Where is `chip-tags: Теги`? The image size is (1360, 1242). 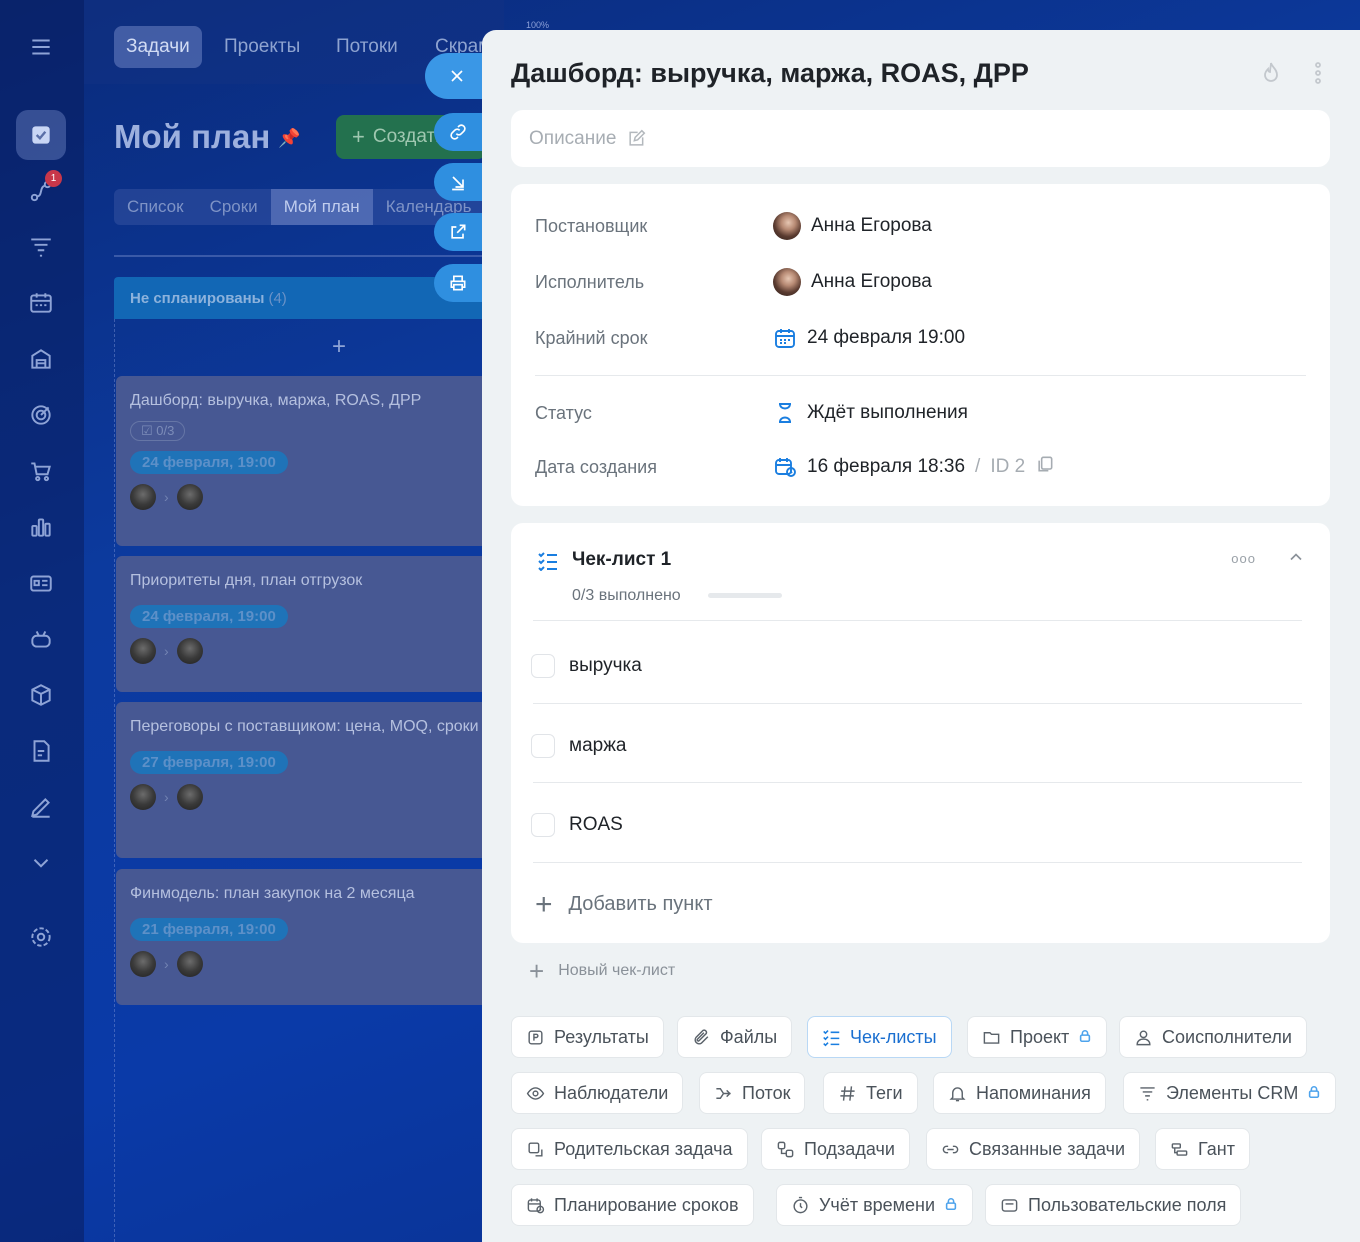 chip-tags: Теги is located at coordinates (870, 1093).